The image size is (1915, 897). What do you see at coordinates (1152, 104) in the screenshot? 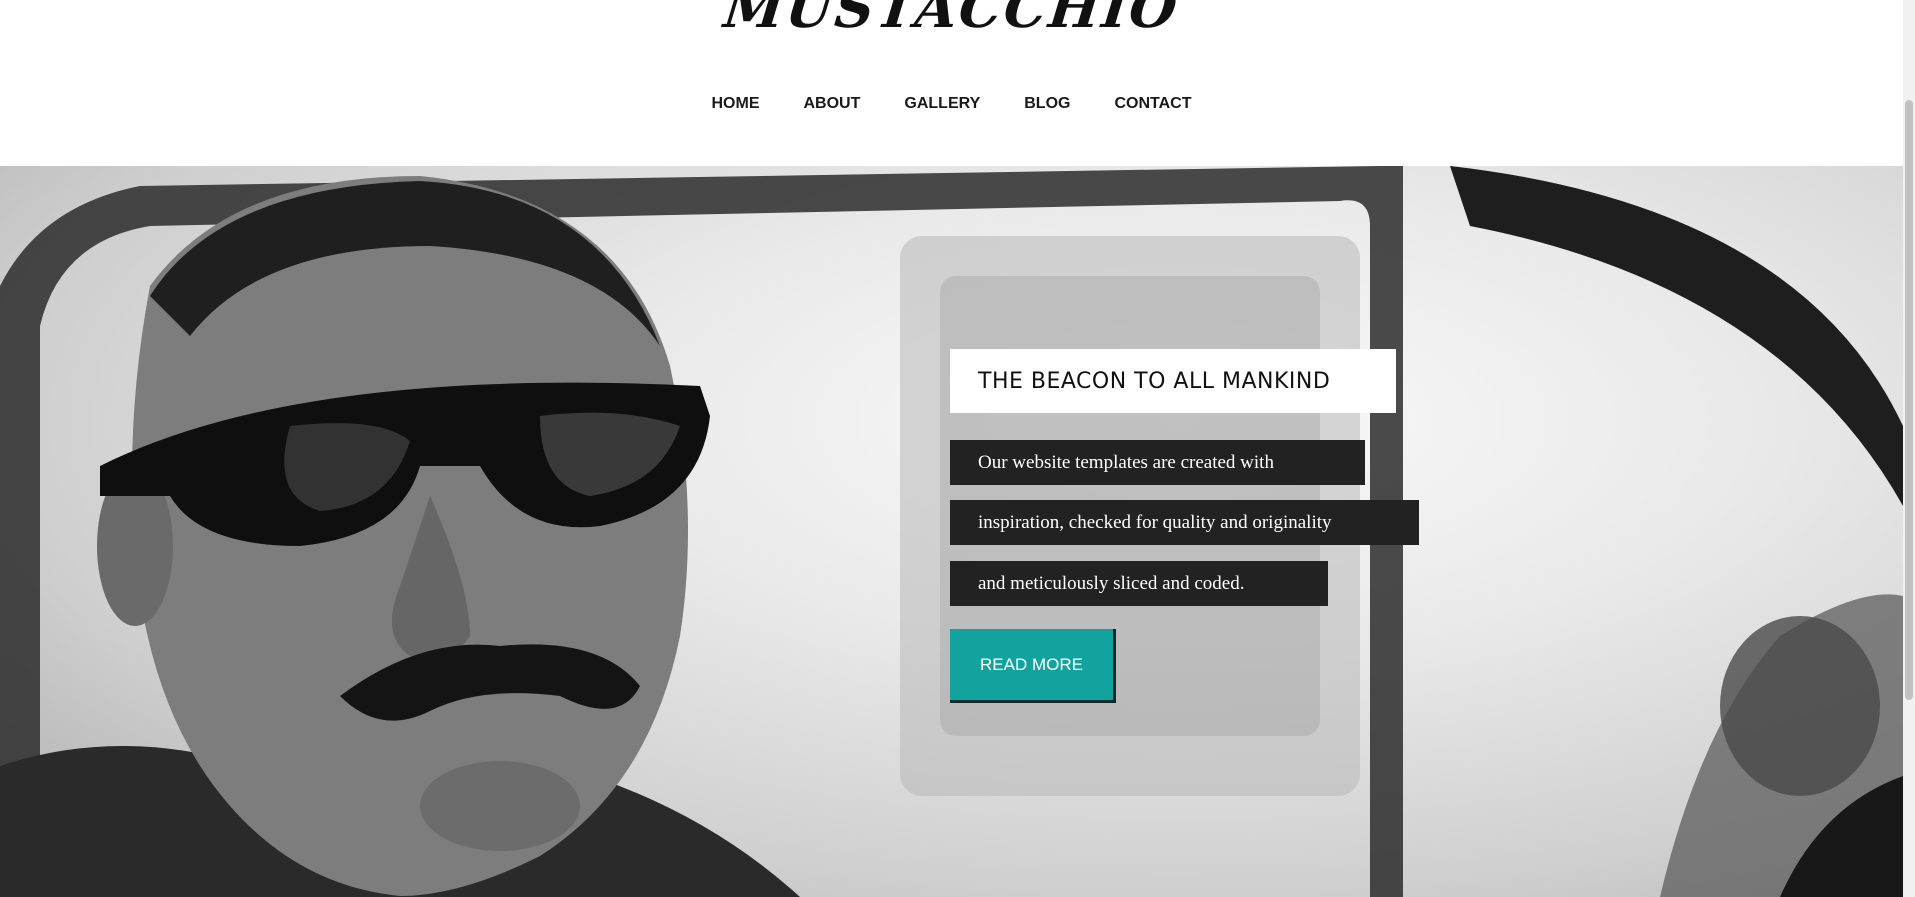
I see `nav-item-contact: CONTACT` at bounding box center [1152, 104].